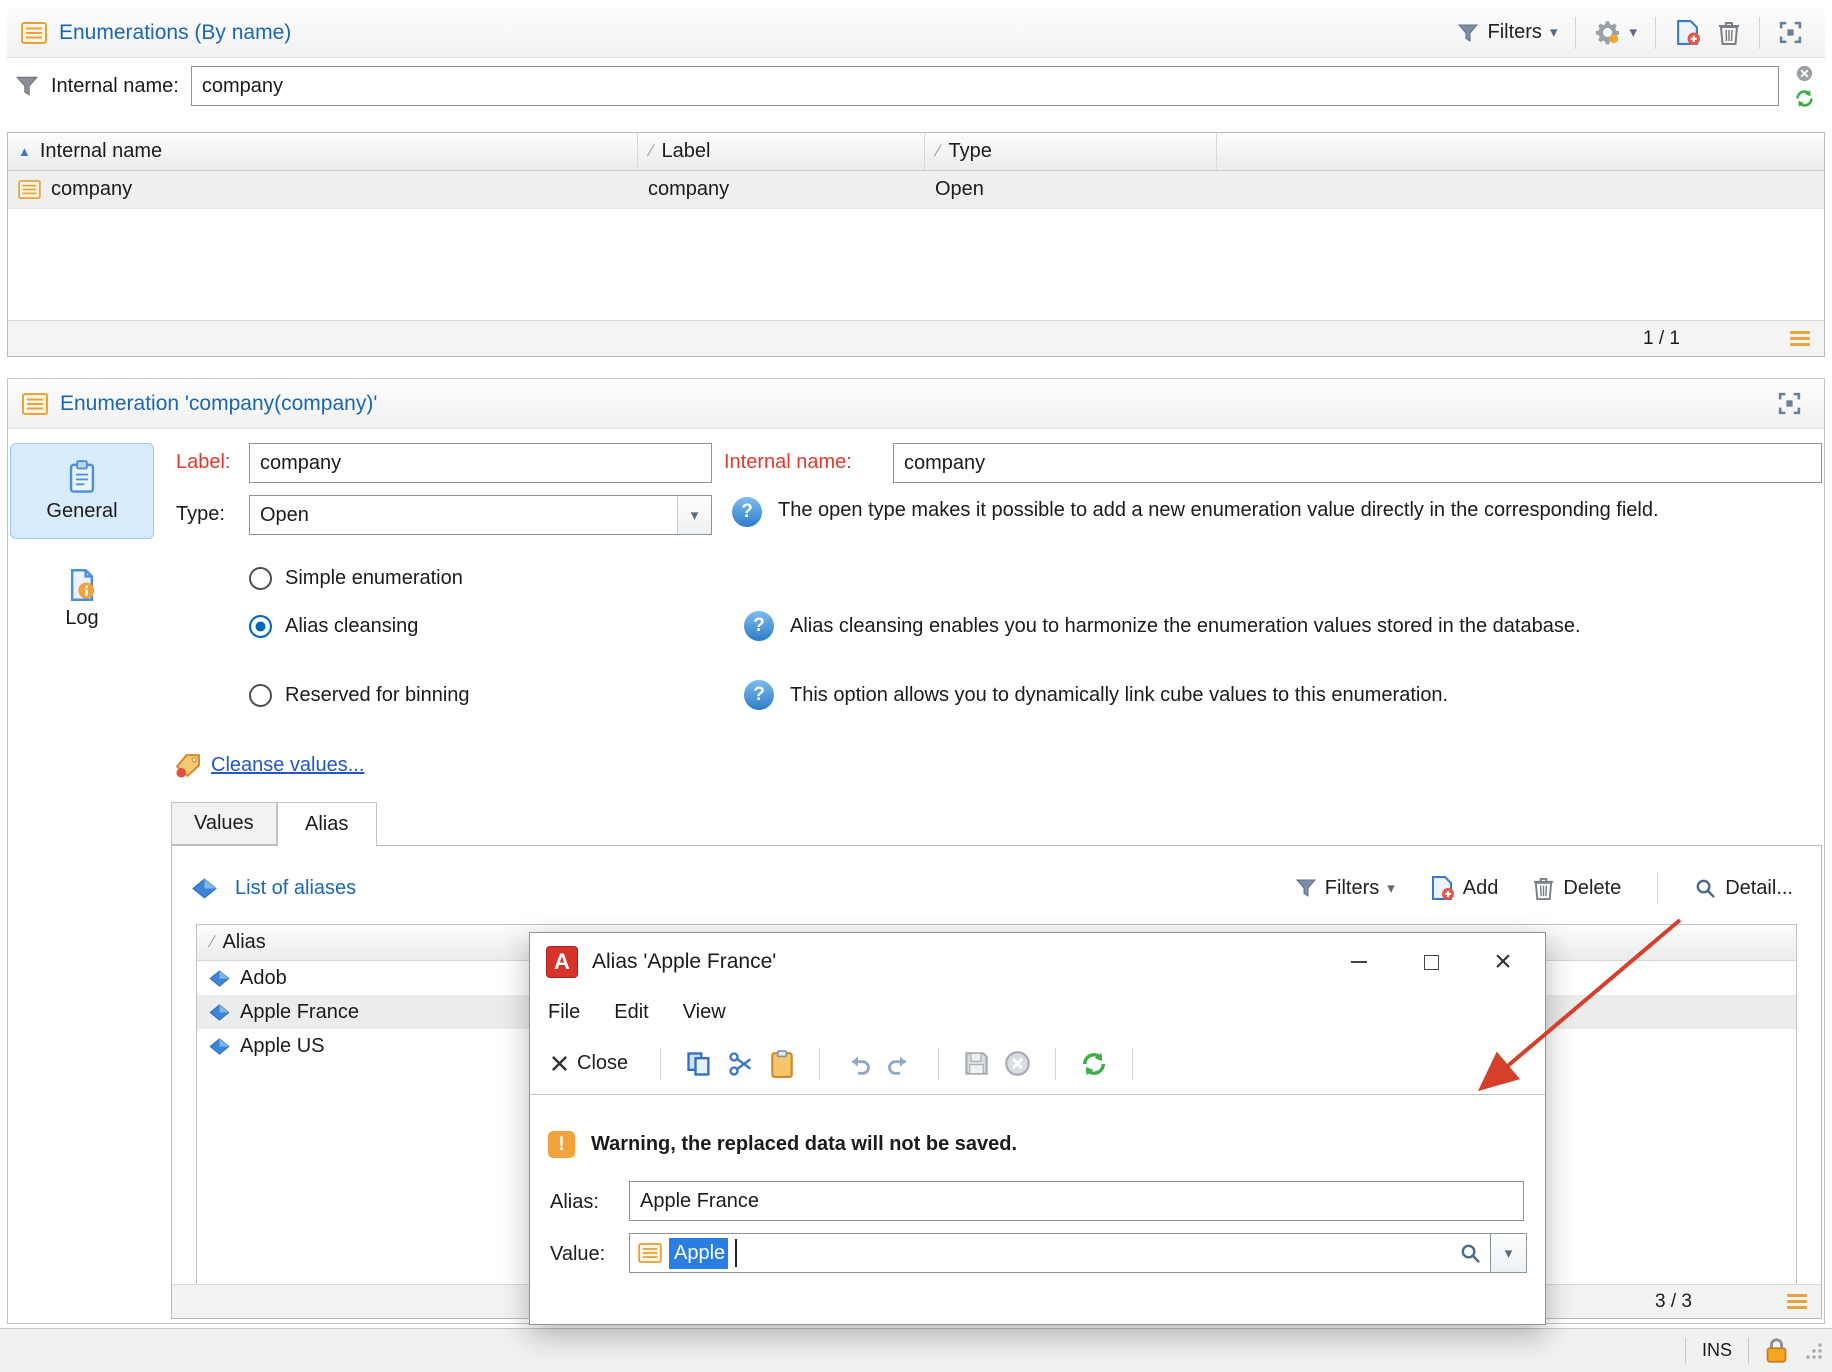 The width and height of the screenshot is (1832, 1372). I want to click on cancel-icon-disabled, so click(1017, 1063).